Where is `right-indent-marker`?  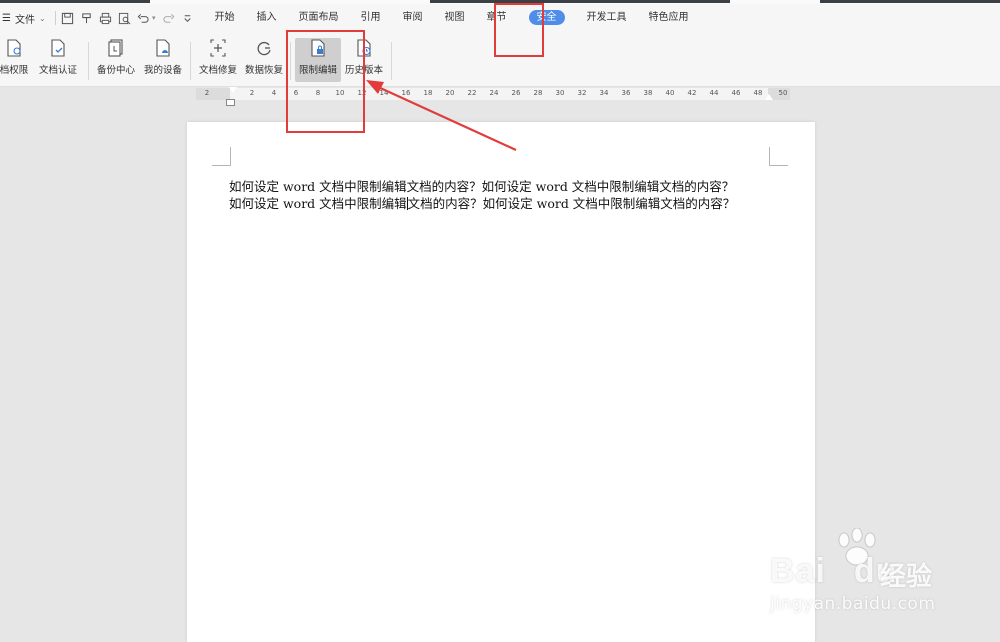 right-indent-marker is located at coordinates (769, 97).